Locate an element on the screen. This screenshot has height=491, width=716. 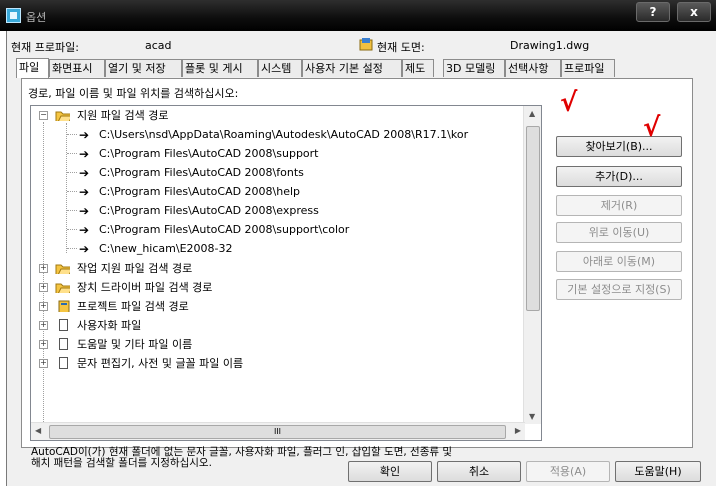
path-text: C:\Program Files\AutoCAD 2008\express is located at coordinates (209, 210).